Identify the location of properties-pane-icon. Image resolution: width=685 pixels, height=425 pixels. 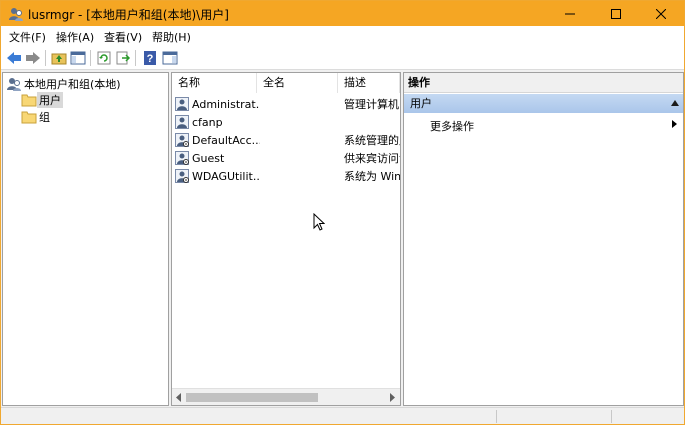
(170, 58).